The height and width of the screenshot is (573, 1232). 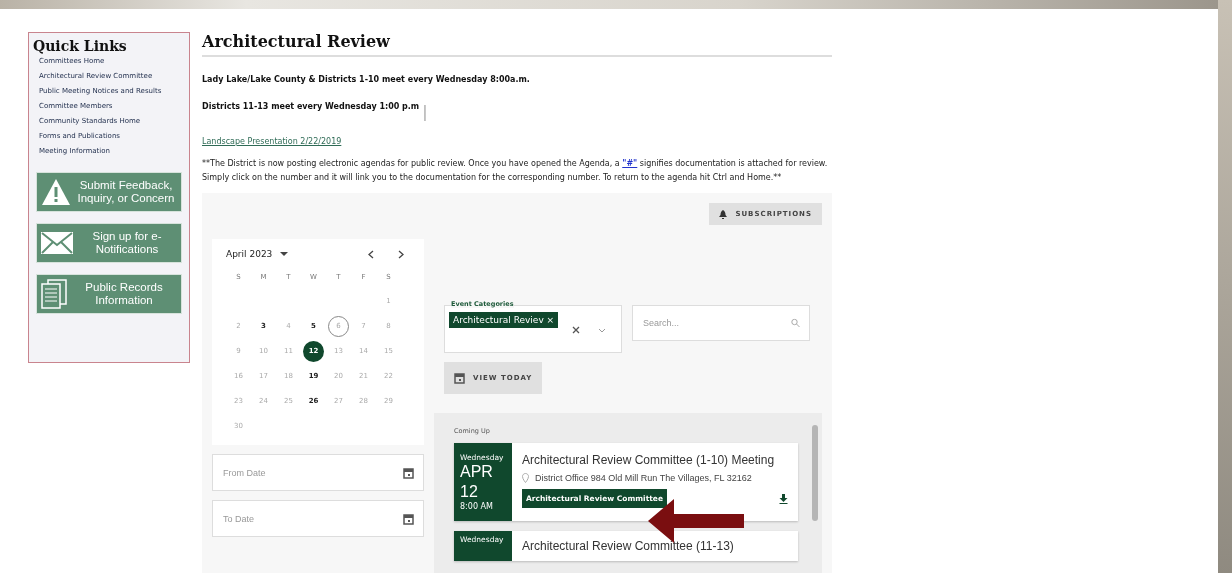 I want to click on category-chip: Architectural Reviev ×, so click(x=504, y=320).